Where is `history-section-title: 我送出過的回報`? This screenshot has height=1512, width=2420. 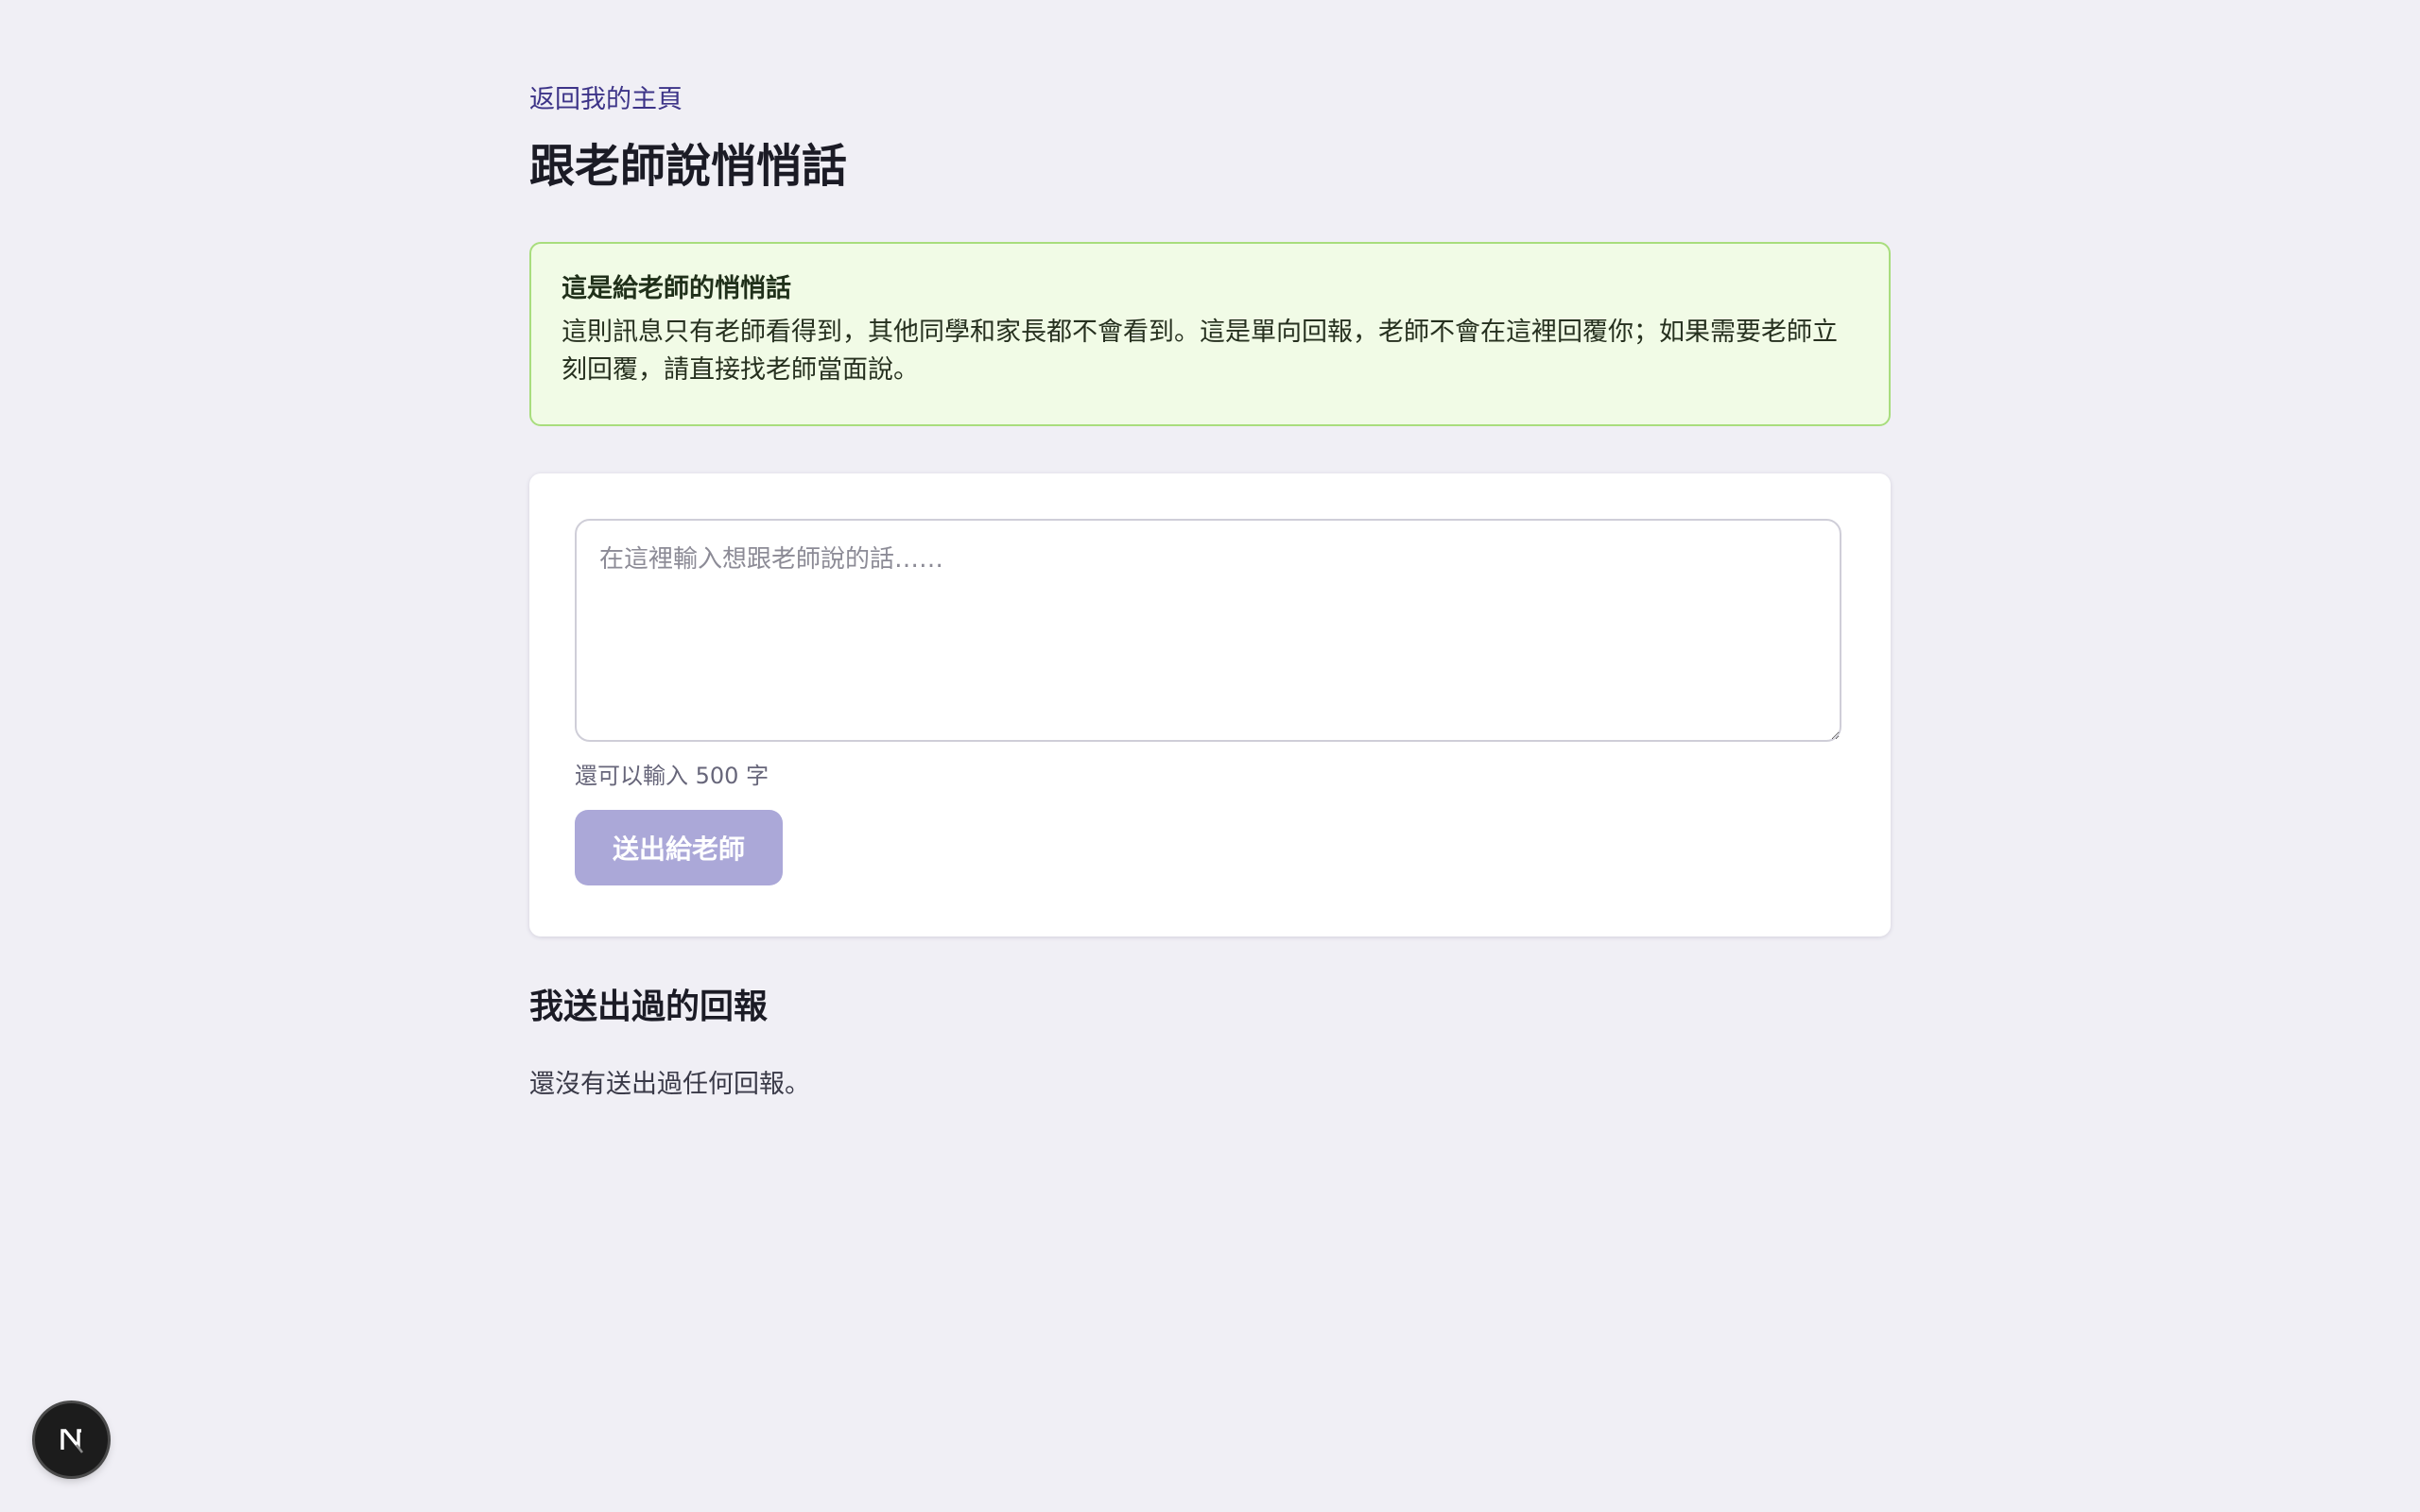 history-section-title: 我送出過的回報 is located at coordinates (649, 1007).